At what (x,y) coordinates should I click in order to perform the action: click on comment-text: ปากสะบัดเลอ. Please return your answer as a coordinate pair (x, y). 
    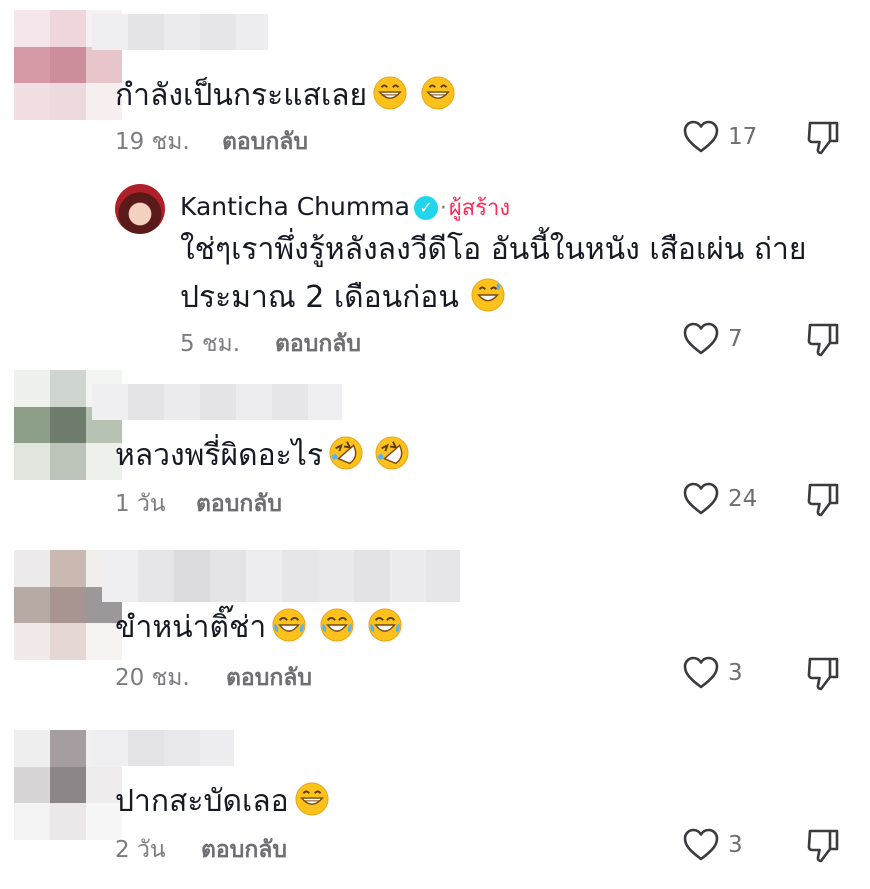
    Looking at the image, I should click on (222, 802).